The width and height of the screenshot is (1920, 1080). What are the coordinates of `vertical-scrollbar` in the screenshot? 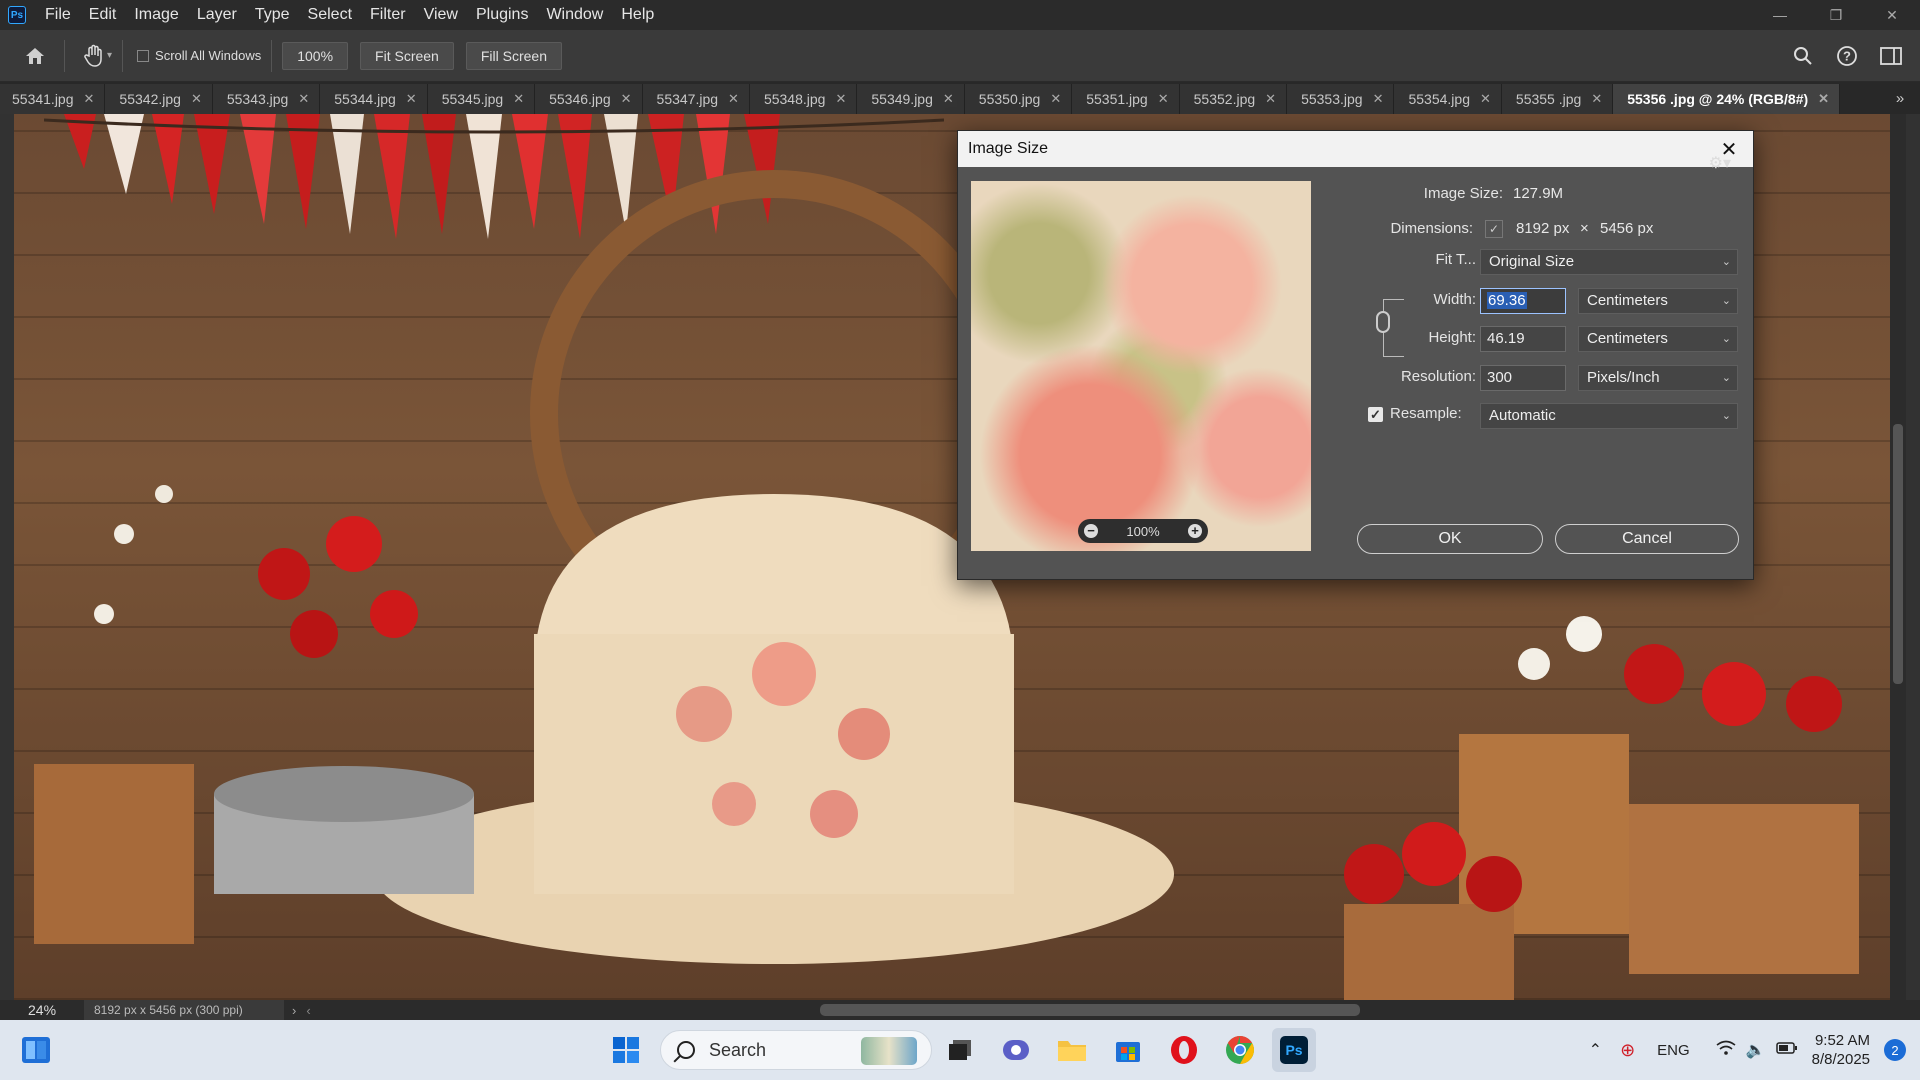 It's located at (1898, 557).